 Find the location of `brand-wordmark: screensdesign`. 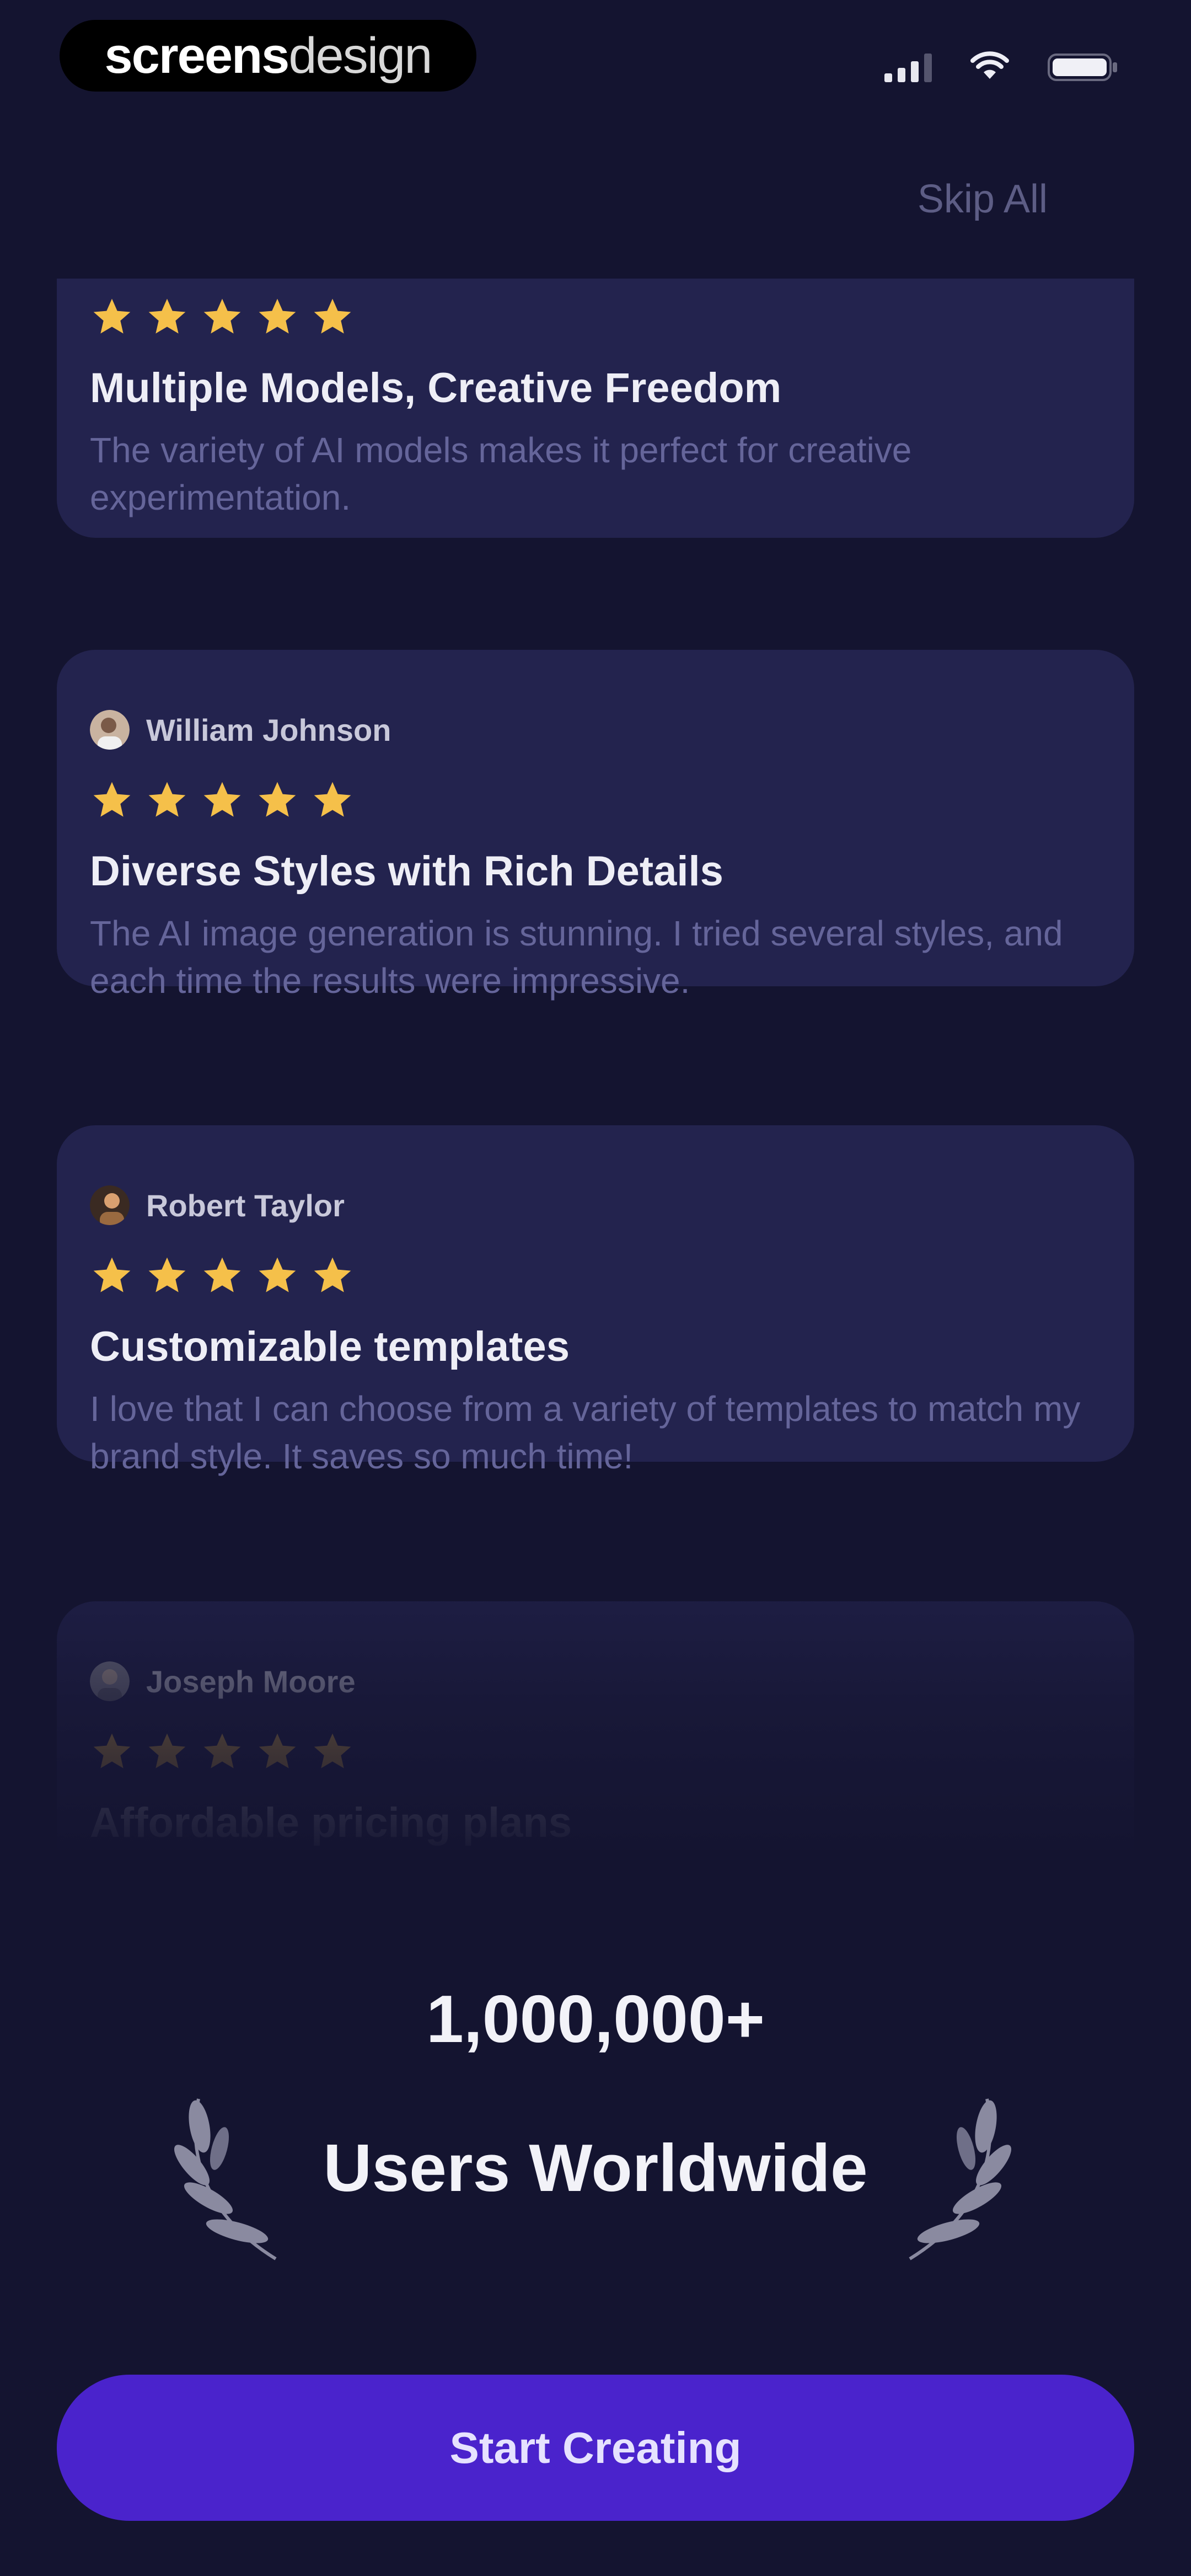

brand-wordmark: screensdesign is located at coordinates (268, 56).